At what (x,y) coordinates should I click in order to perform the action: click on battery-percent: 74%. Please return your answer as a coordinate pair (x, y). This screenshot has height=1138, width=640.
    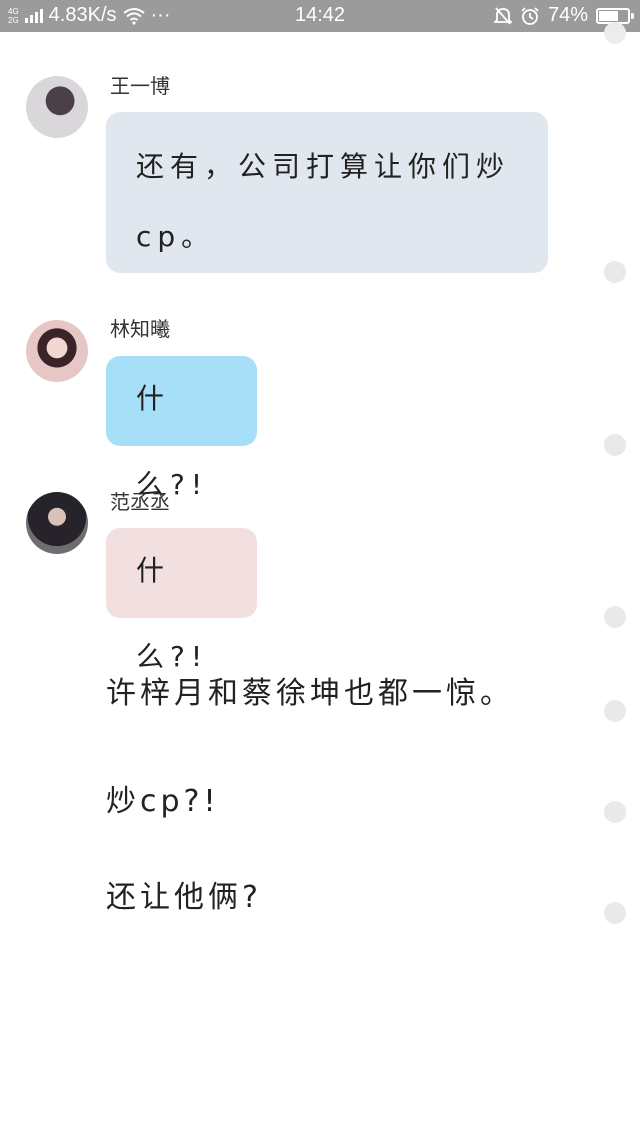
    Looking at the image, I should click on (567, 15).